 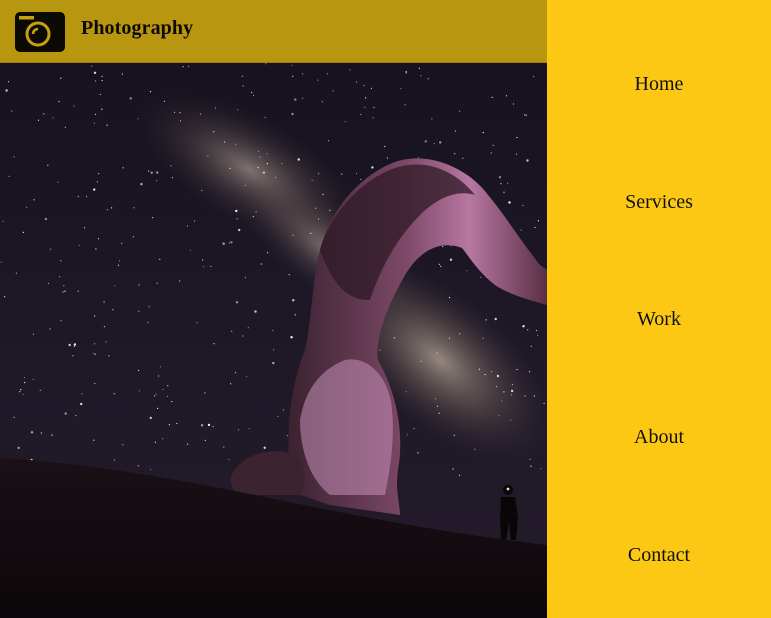 I want to click on nav-item-about: About, so click(x=659, y=437).